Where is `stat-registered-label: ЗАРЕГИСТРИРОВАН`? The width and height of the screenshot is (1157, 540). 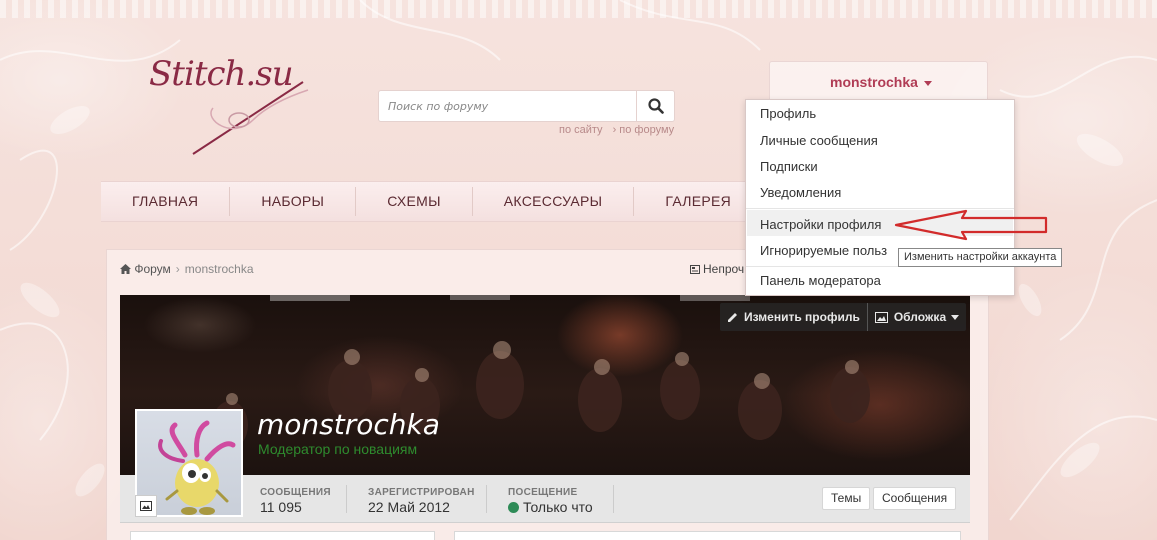 stat-registered-label: ЗАРЕГИСТРИРОВАН is located at coordinates (421, 492).